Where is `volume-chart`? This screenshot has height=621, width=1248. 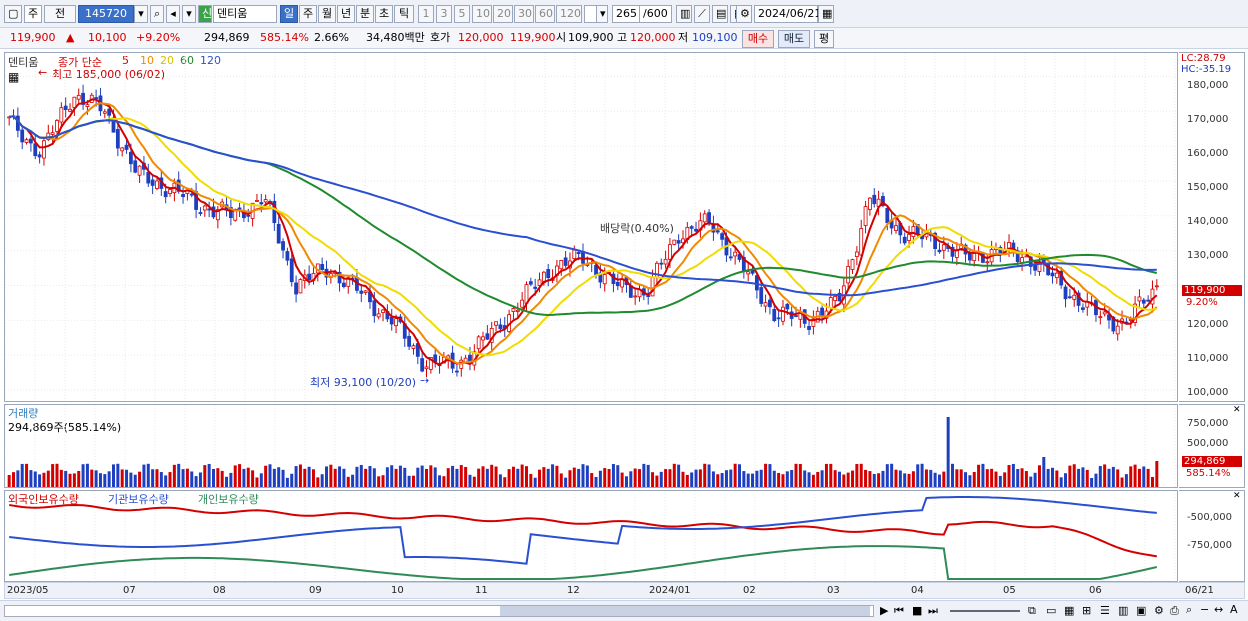
volume-chart is located at coordinates (590, 446).